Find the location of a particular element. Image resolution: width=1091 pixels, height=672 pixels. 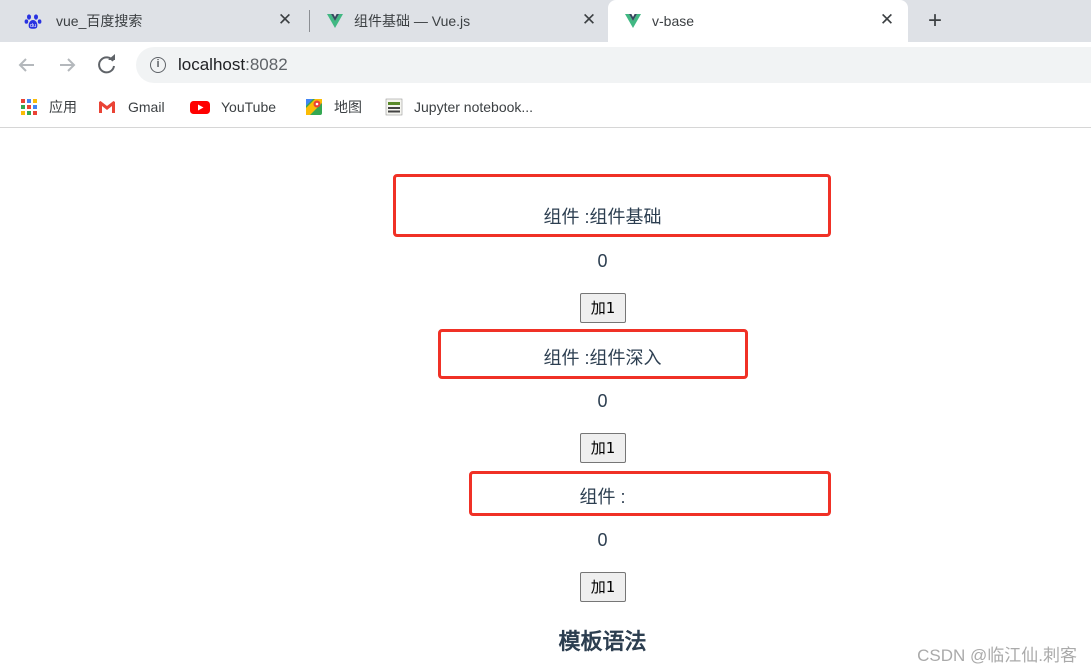

component-title: 组件 : is located at coordinates (602, 497).